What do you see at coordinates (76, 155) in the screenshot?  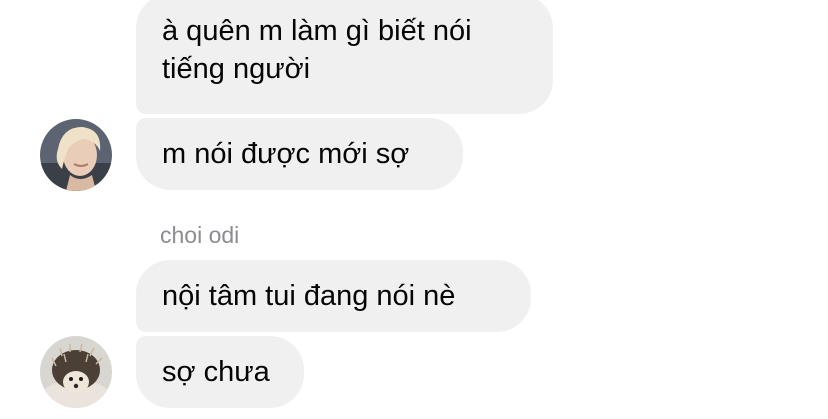 I see `blonde-person-avatar-icon` at bounding box center [76, 155].